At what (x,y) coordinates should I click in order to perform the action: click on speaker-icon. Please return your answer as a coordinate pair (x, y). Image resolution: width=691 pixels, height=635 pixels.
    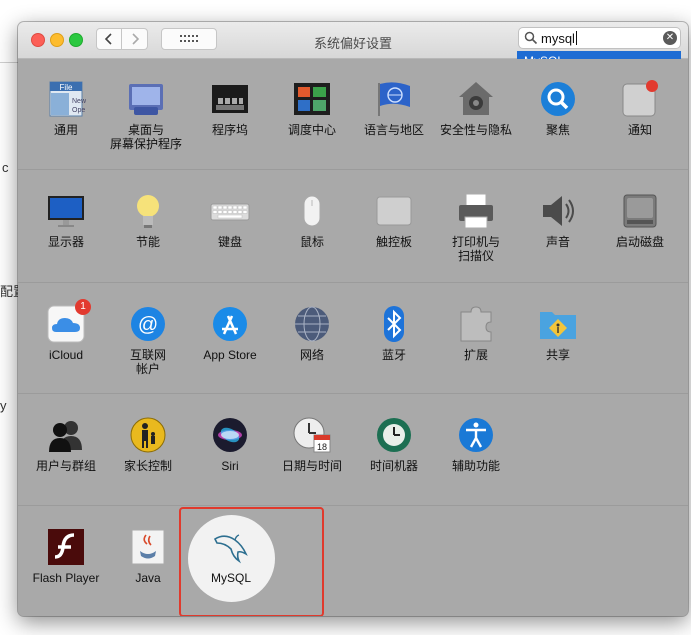
    Looking at the image, I should click on (558, 211).